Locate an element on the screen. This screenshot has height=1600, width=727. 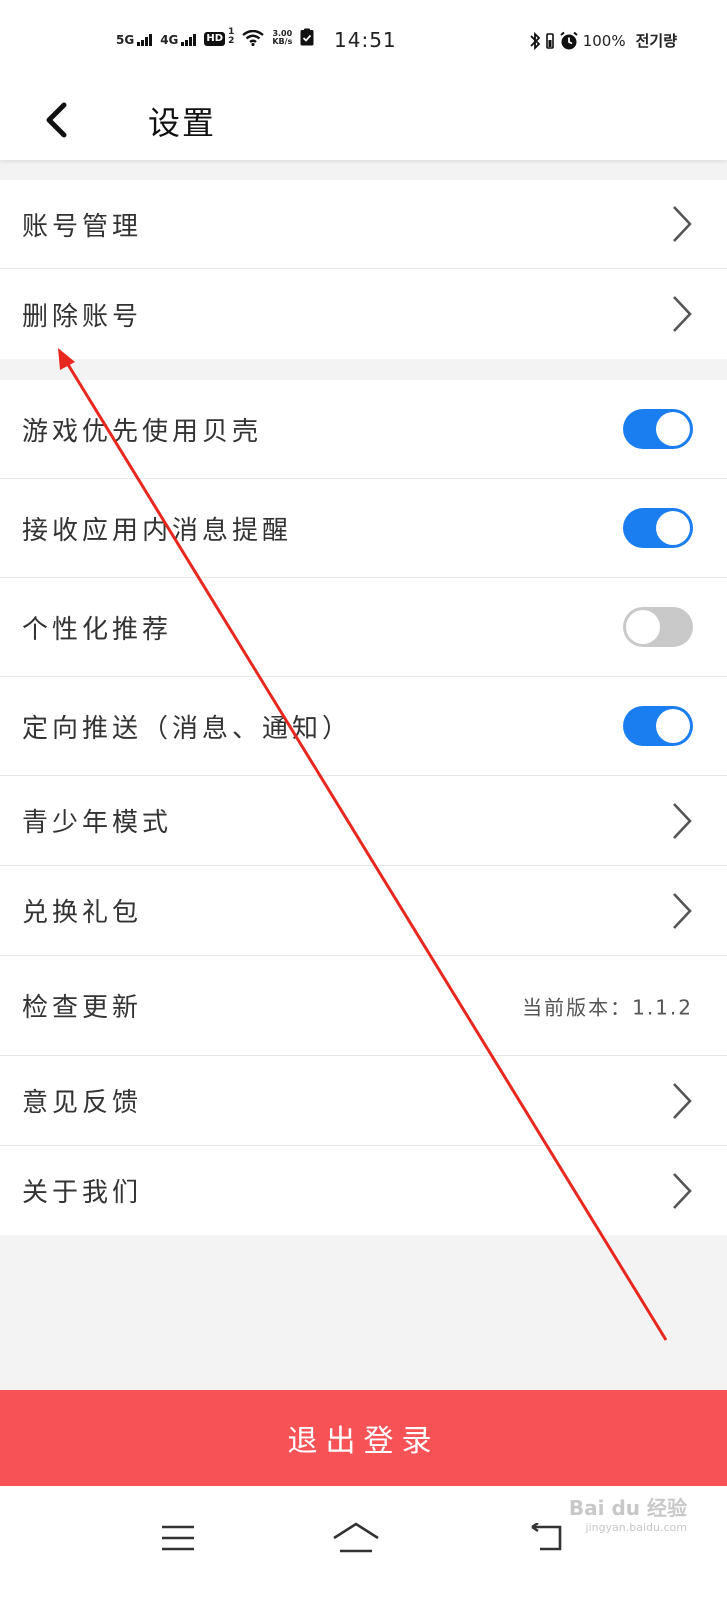
row-label: 游戏优先使用贝壳 is located at coordinates (142, 431).